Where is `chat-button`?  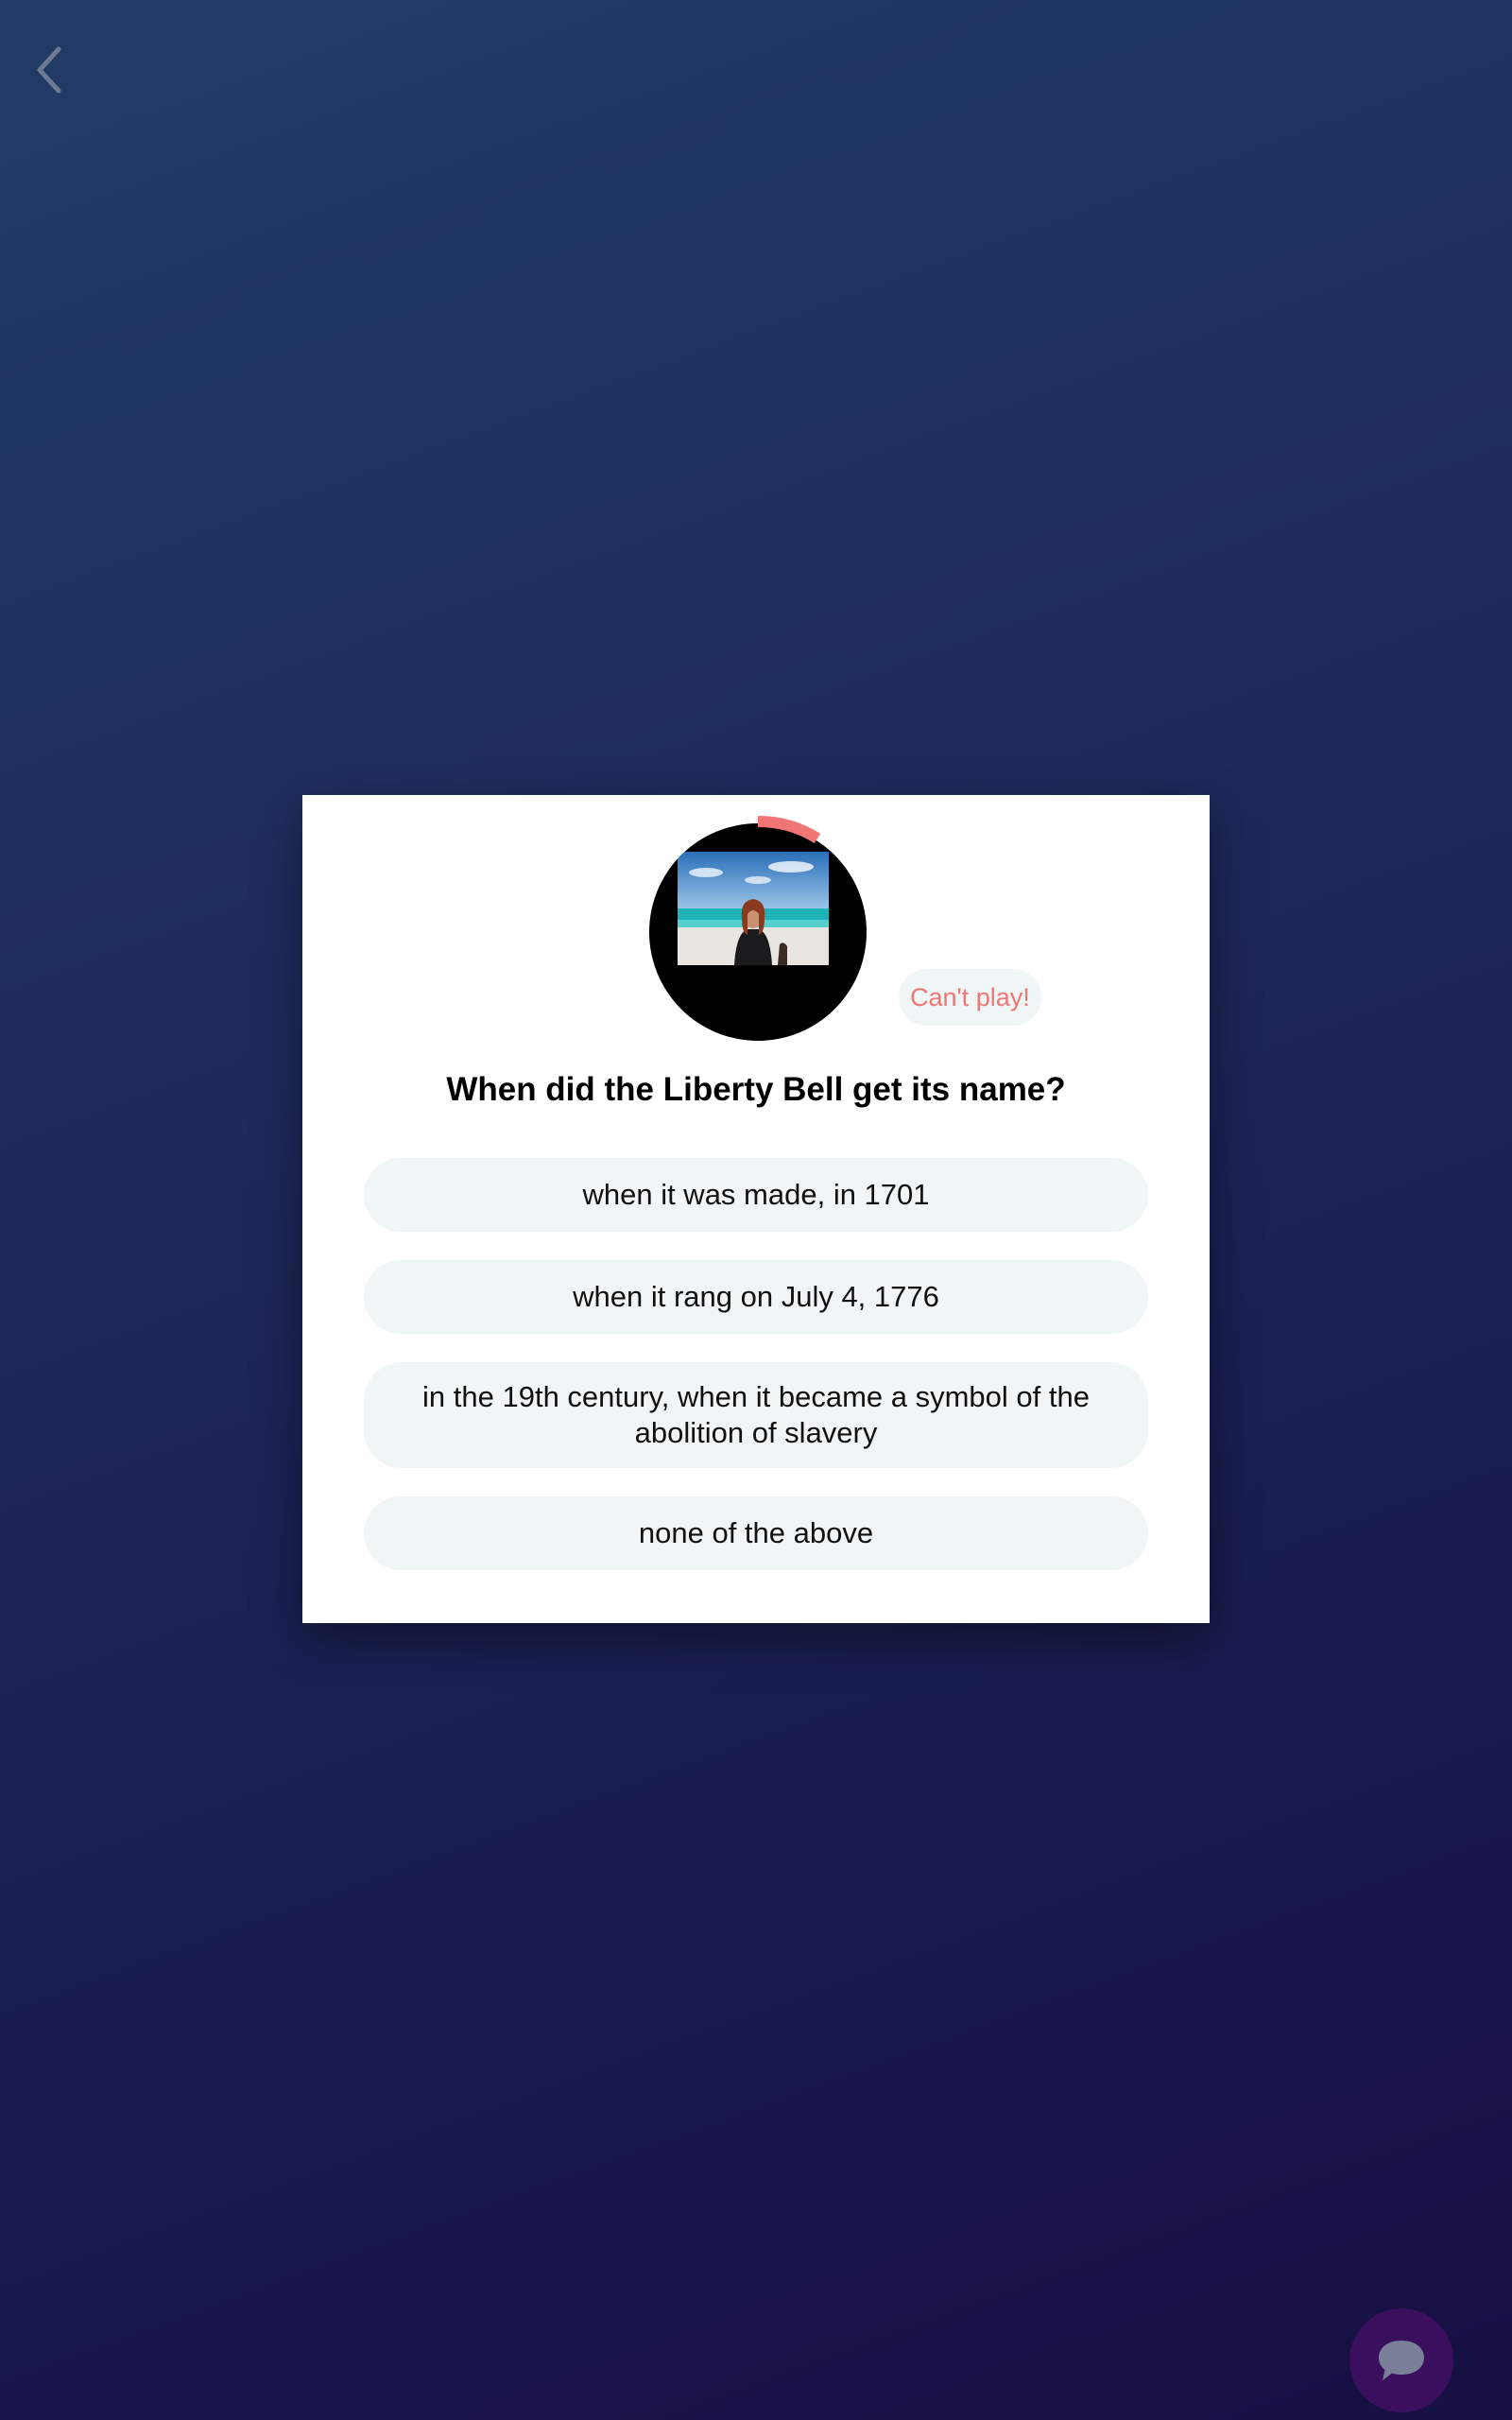
chat-button is located at coordinates (1401, 2360).